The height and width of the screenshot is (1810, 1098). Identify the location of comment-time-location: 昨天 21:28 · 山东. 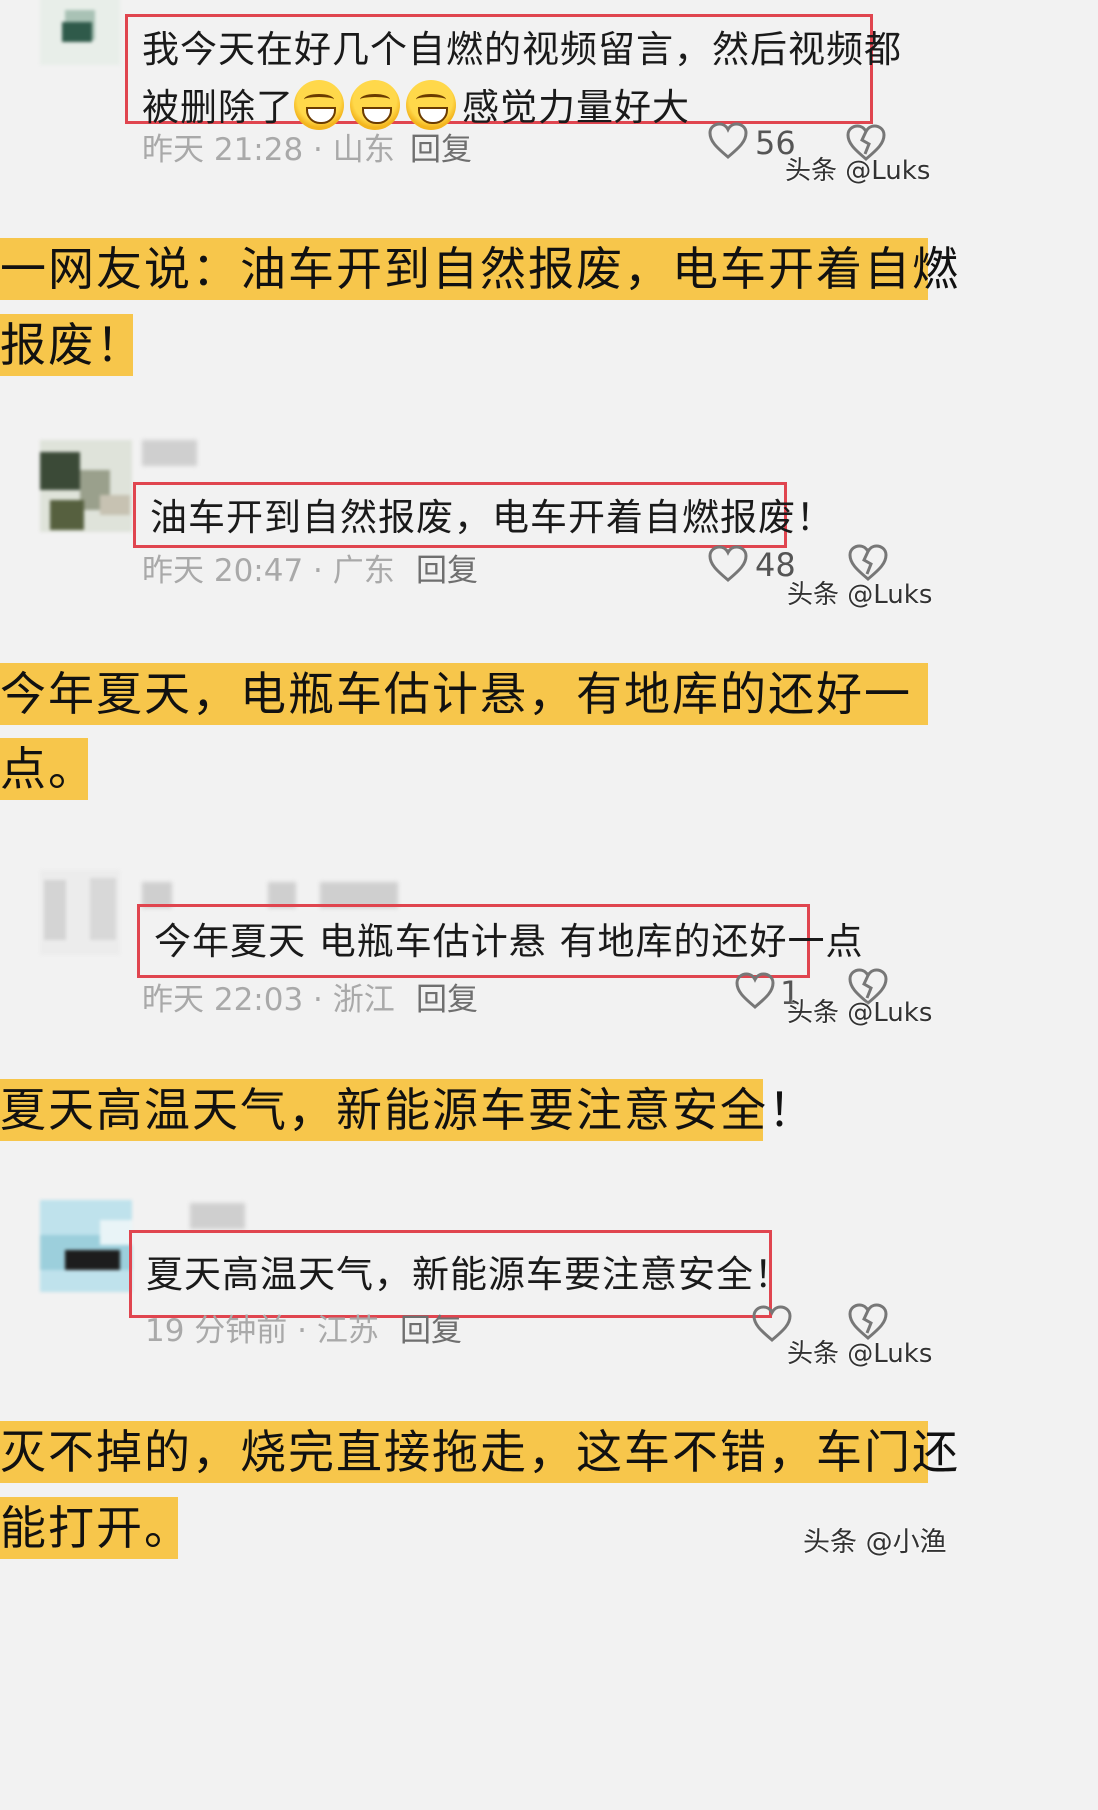
(268, 150).